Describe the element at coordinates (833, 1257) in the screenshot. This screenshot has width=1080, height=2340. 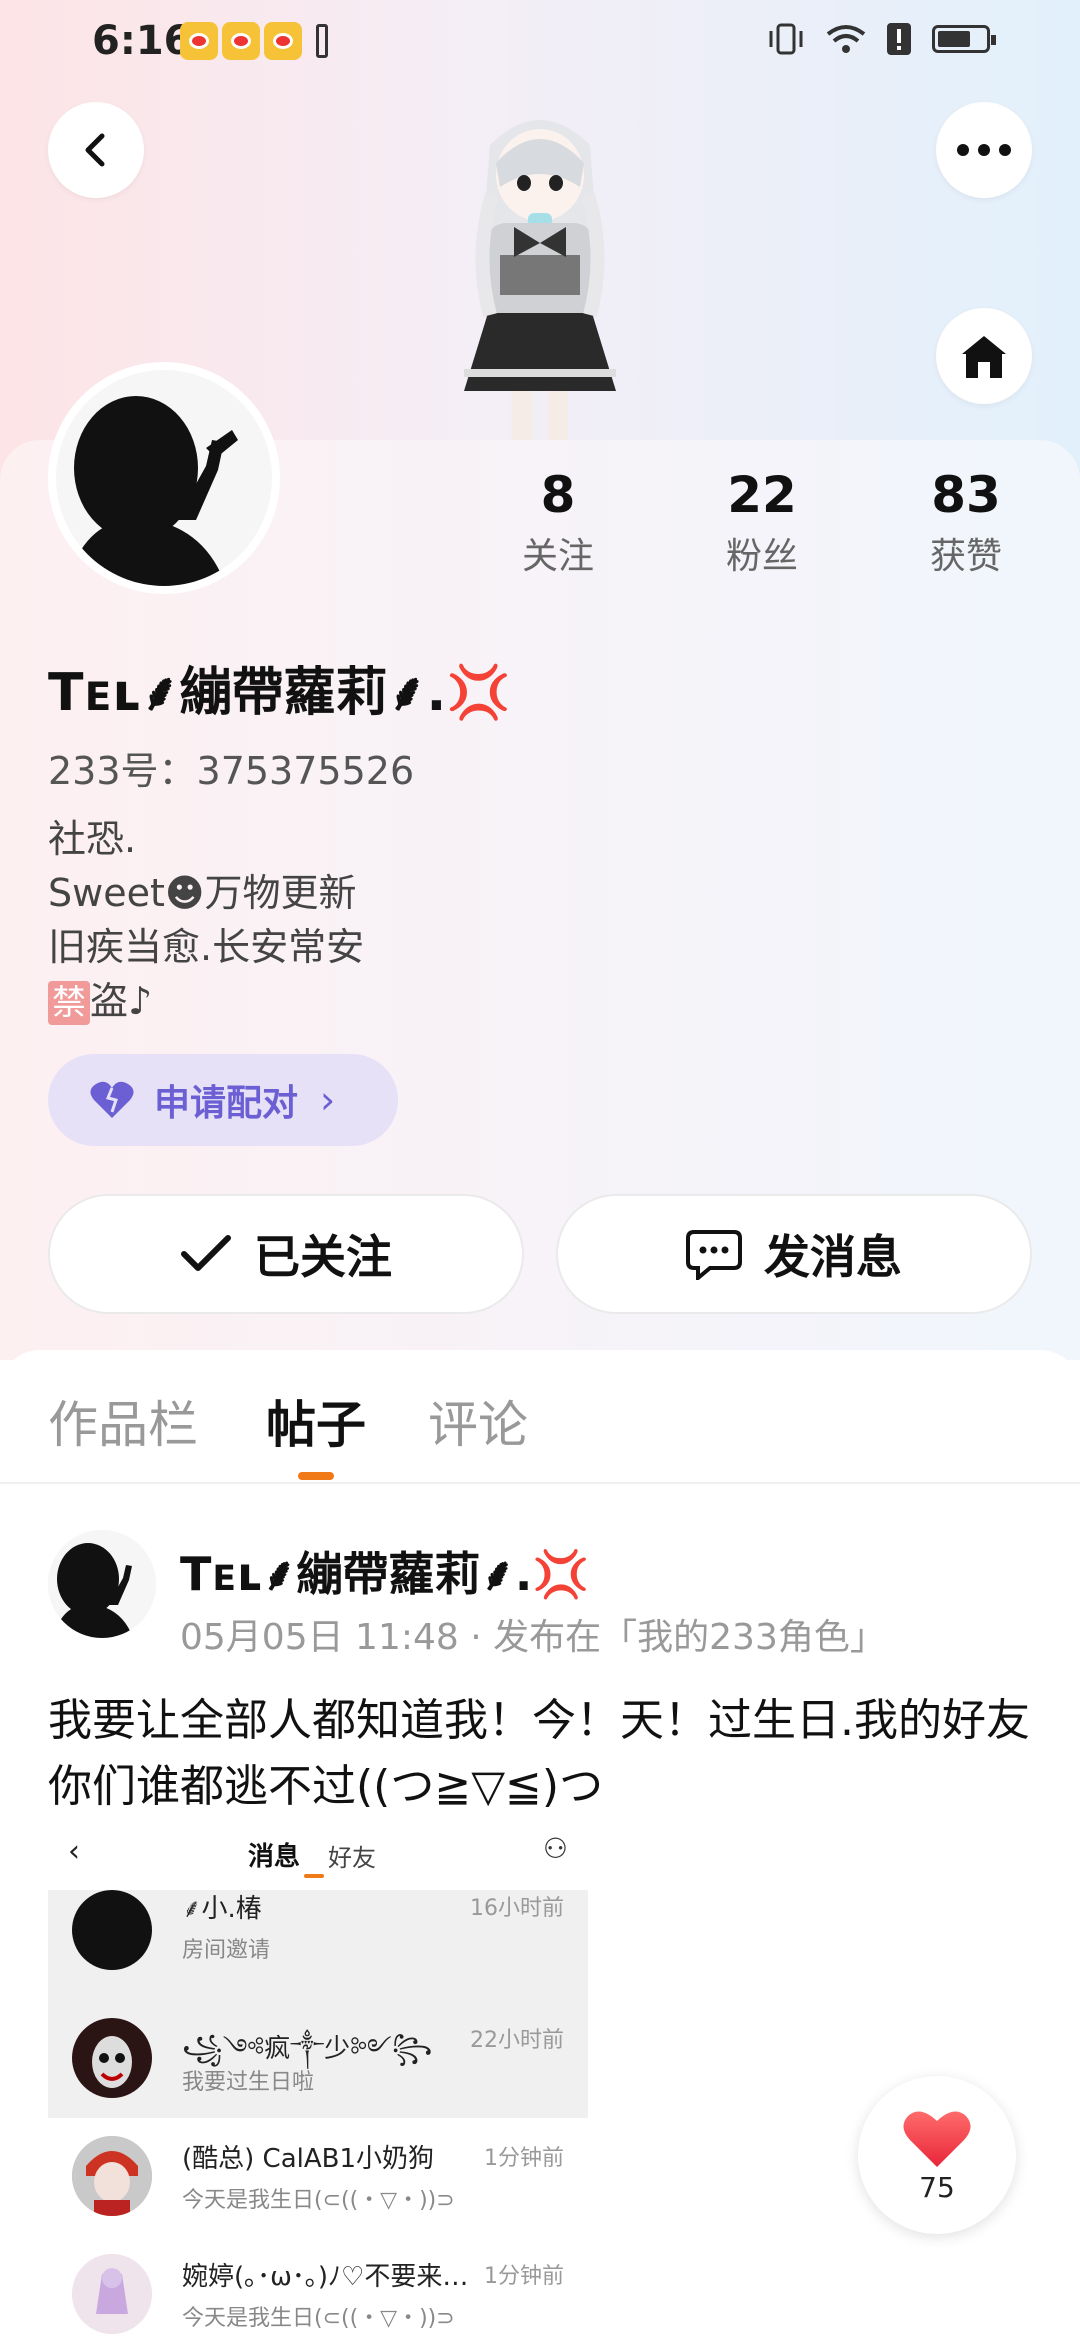
I see `send-message-label: 发消息` at that location.